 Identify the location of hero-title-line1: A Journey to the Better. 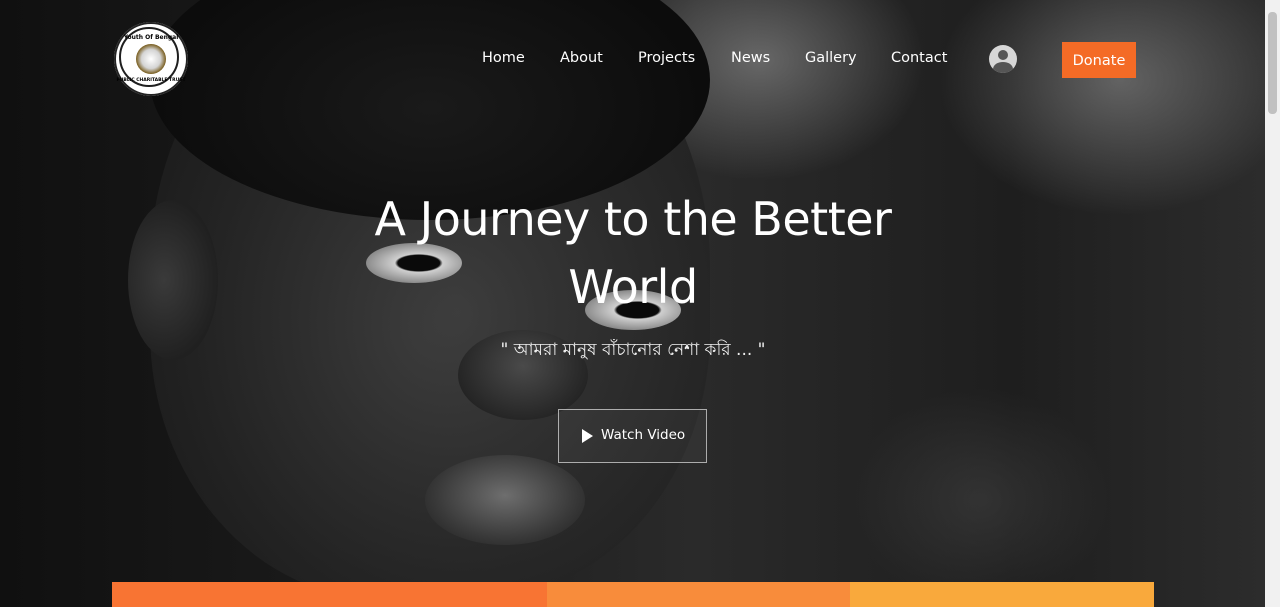
(633, 219).